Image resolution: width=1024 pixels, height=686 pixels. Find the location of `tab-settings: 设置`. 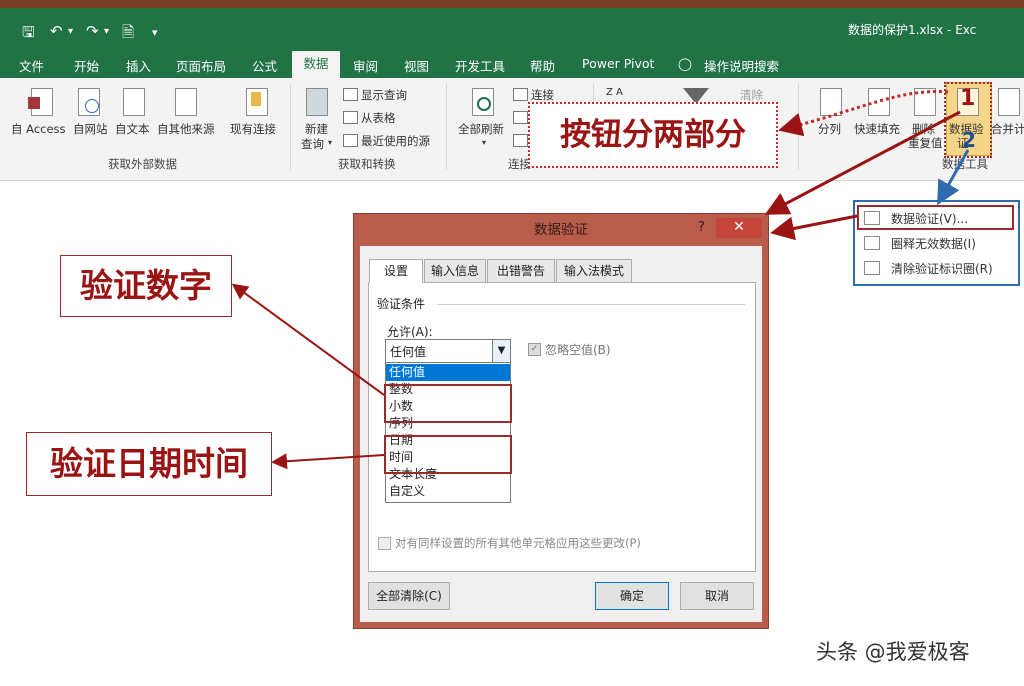

tab-settings: 设置 is located at coordinates (396, 271).